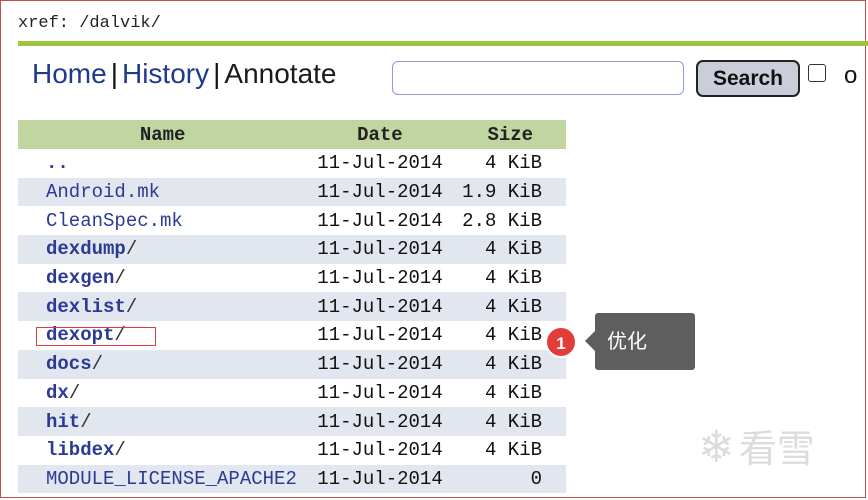  Describe the element at coordinates (162, 393) in the screenshot. I see `file-name-cell: dx/` at that location.